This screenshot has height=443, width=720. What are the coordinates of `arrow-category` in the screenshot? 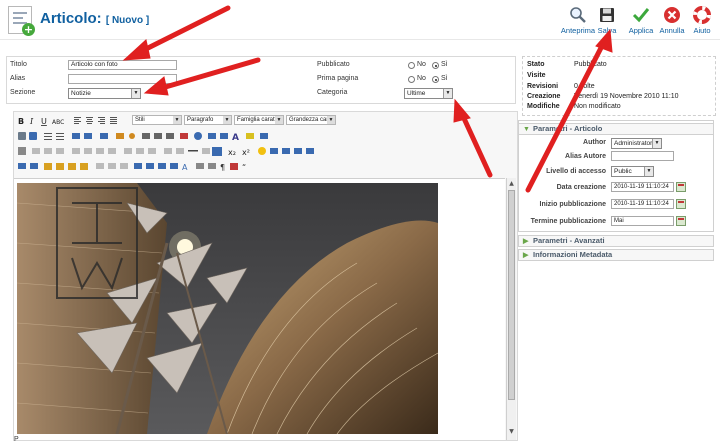 It's located at (476, 144).